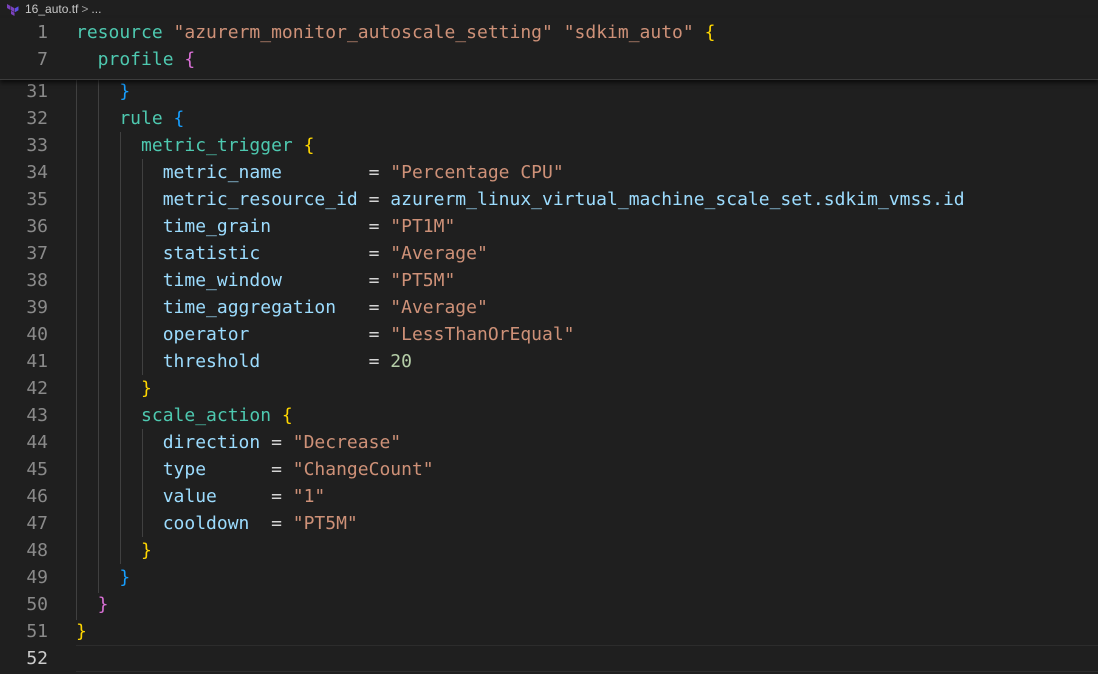 The image size is (1098, 674). What do you see at coordinates (37, 280) in the screenshot?
I see `line-number: 38` at bounding box center [37, 280].